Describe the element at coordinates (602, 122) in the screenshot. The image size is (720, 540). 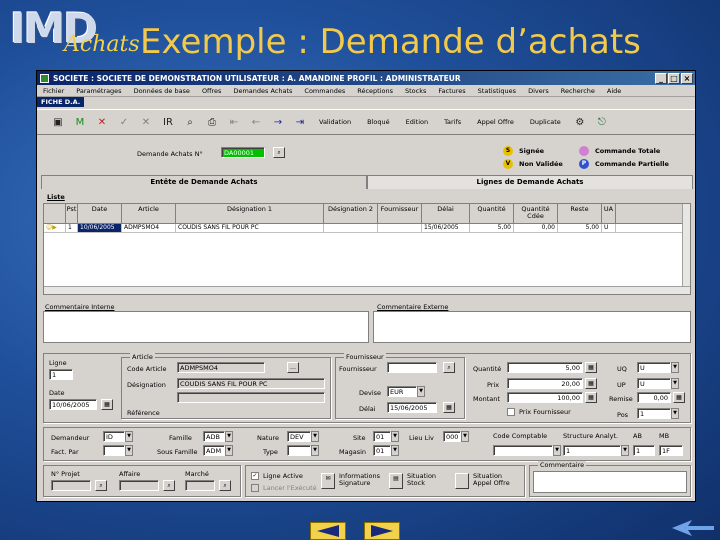
I see `exit-icon: ⎋` at that location.